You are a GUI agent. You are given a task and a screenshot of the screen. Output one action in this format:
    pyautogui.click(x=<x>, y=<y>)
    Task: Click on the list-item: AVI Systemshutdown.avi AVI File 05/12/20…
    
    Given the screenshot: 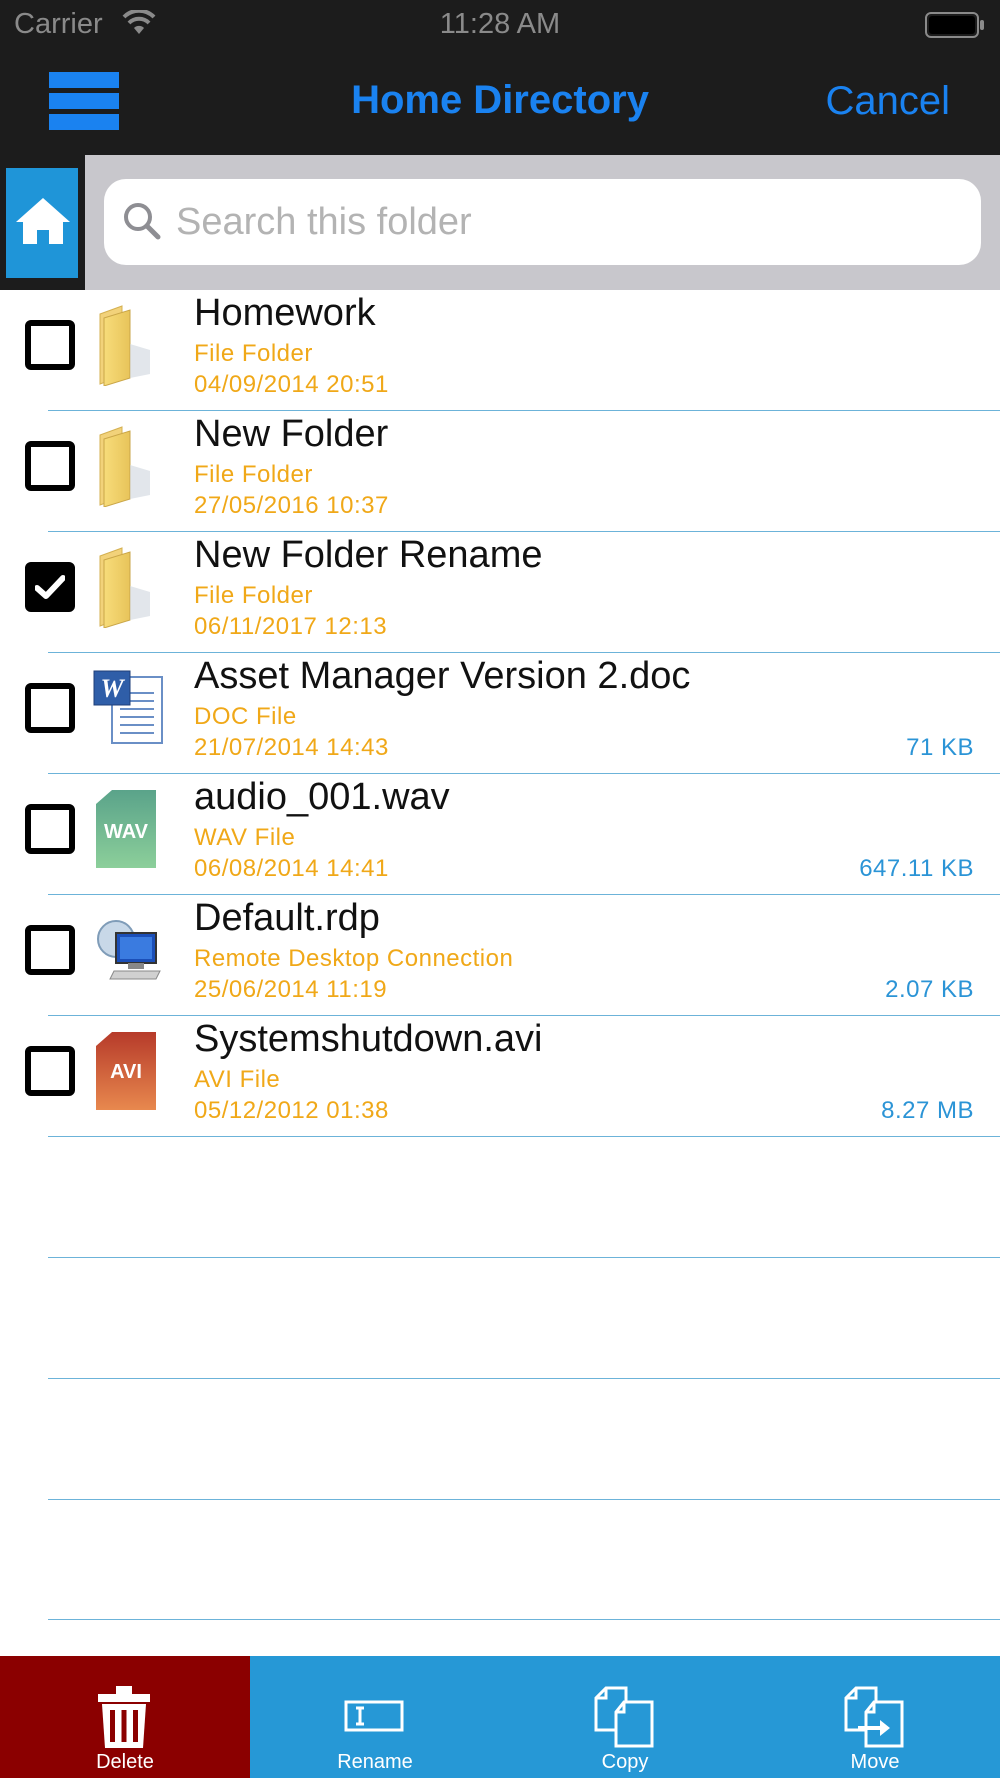 What is the action you would take?
    pyautogui.click(x=500, y=1076)
    